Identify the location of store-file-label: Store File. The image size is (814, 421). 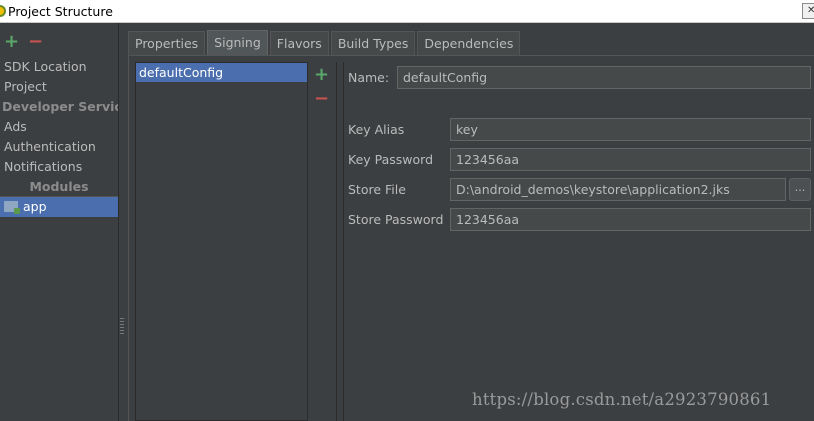
(377, 189).